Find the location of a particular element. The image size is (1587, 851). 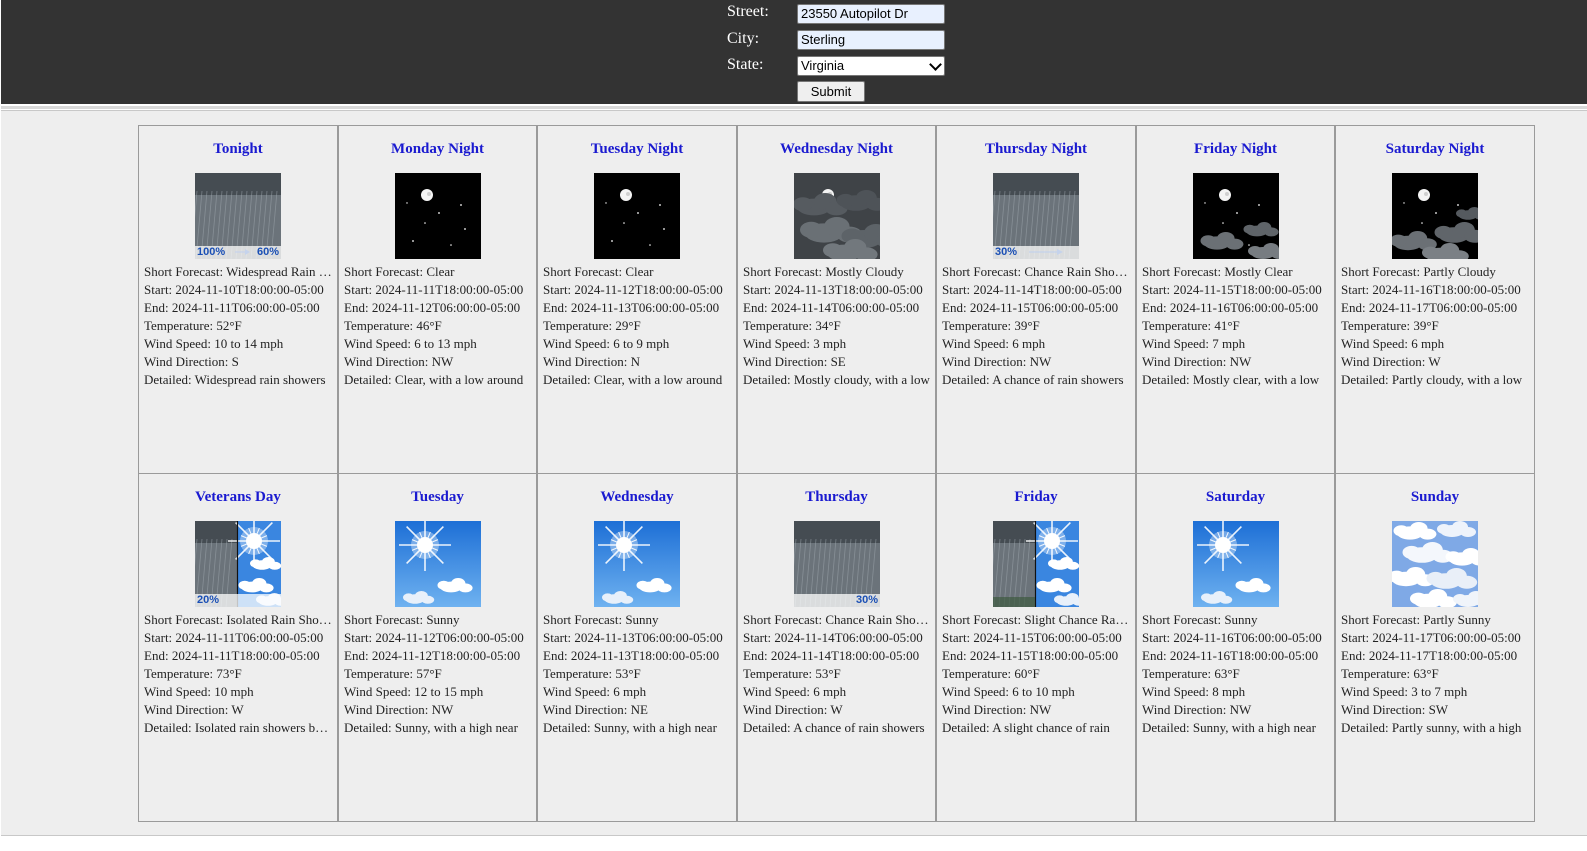

field-value: 8 mph is located at coordinates (1229, 691).